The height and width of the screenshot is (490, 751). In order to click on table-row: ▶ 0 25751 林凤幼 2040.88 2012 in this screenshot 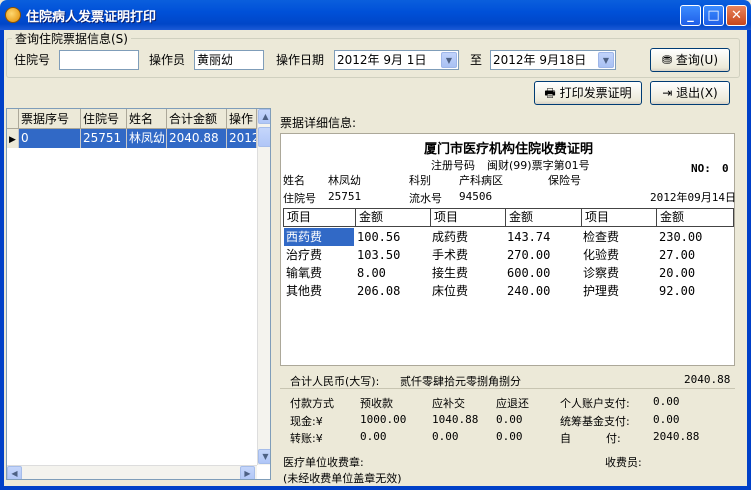, I will do `click(138, 138)`.